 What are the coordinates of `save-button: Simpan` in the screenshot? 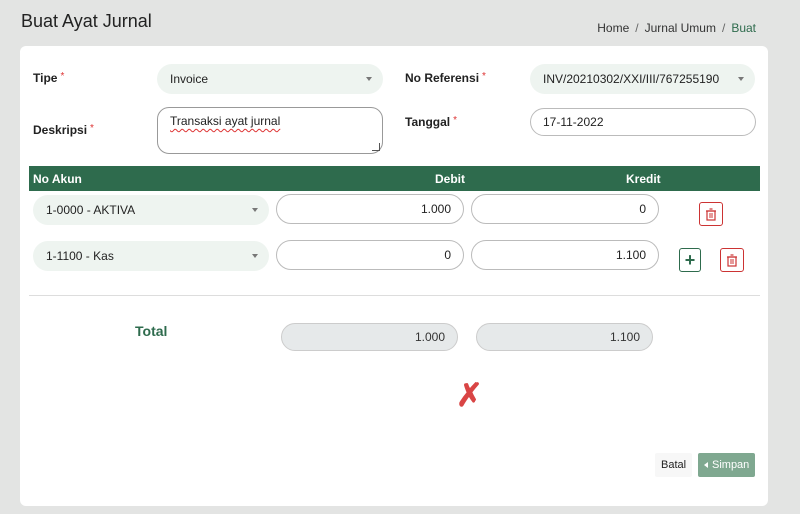 It's located at (727, 465).